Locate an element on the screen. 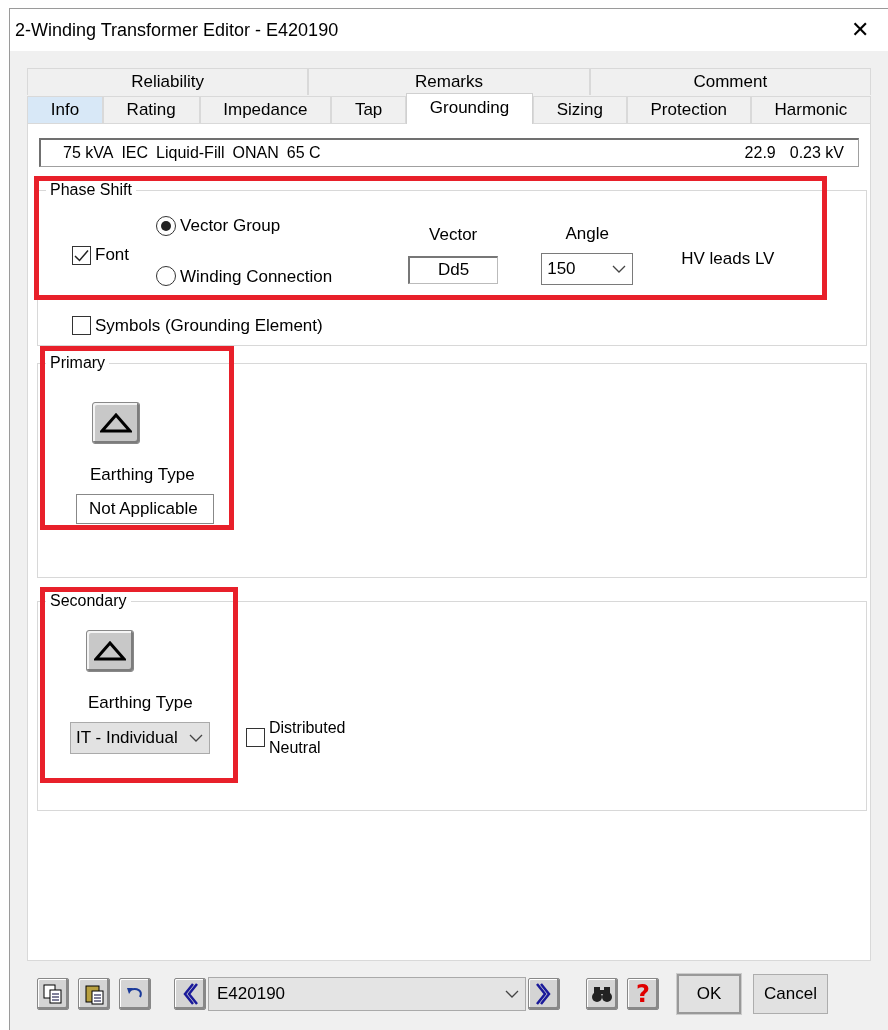 The image size is (888, 1030). earthing-field: Not Applicable is located at coordinates (145, 508).